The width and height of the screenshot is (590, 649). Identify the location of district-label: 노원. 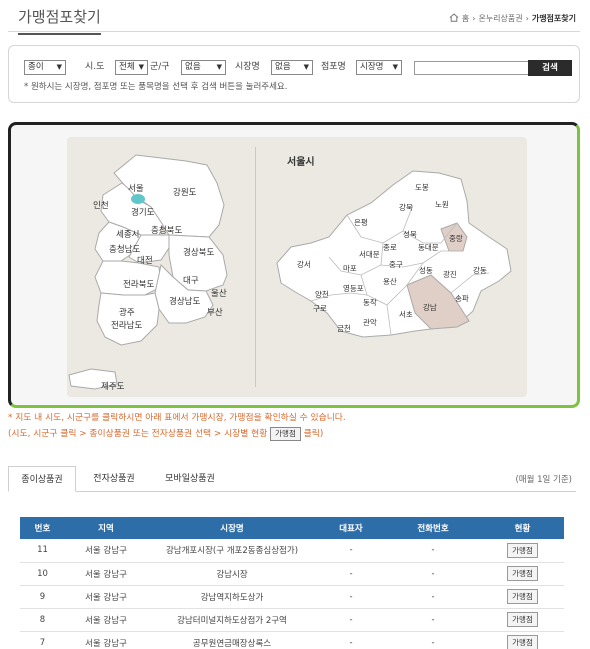
(442, 204).